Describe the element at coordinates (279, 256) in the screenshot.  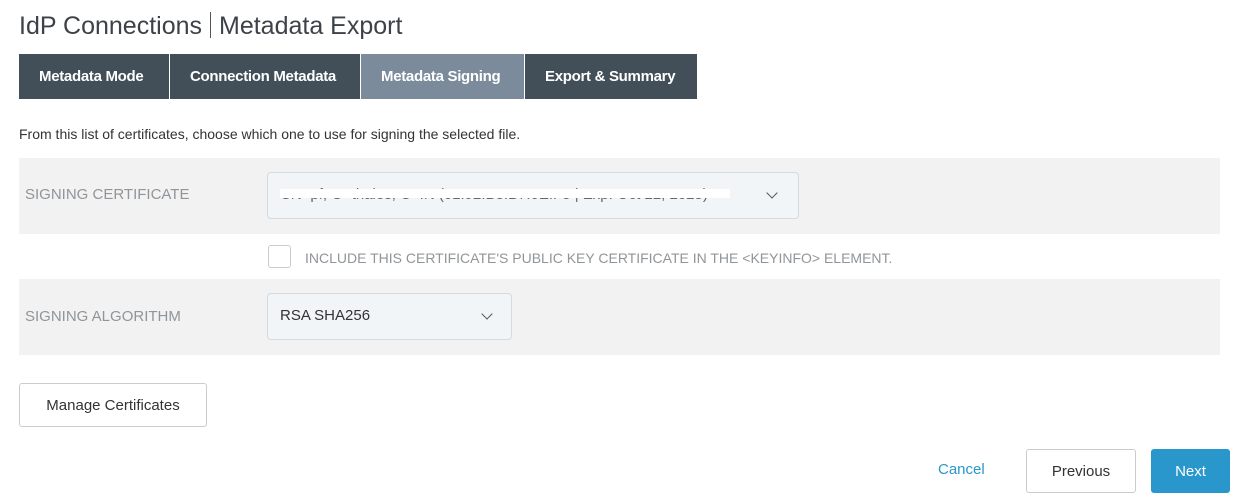
I see `include-keyinfo-checkbox` at that location.